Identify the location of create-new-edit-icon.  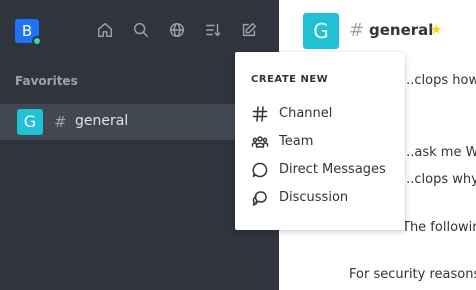
(249, 30).